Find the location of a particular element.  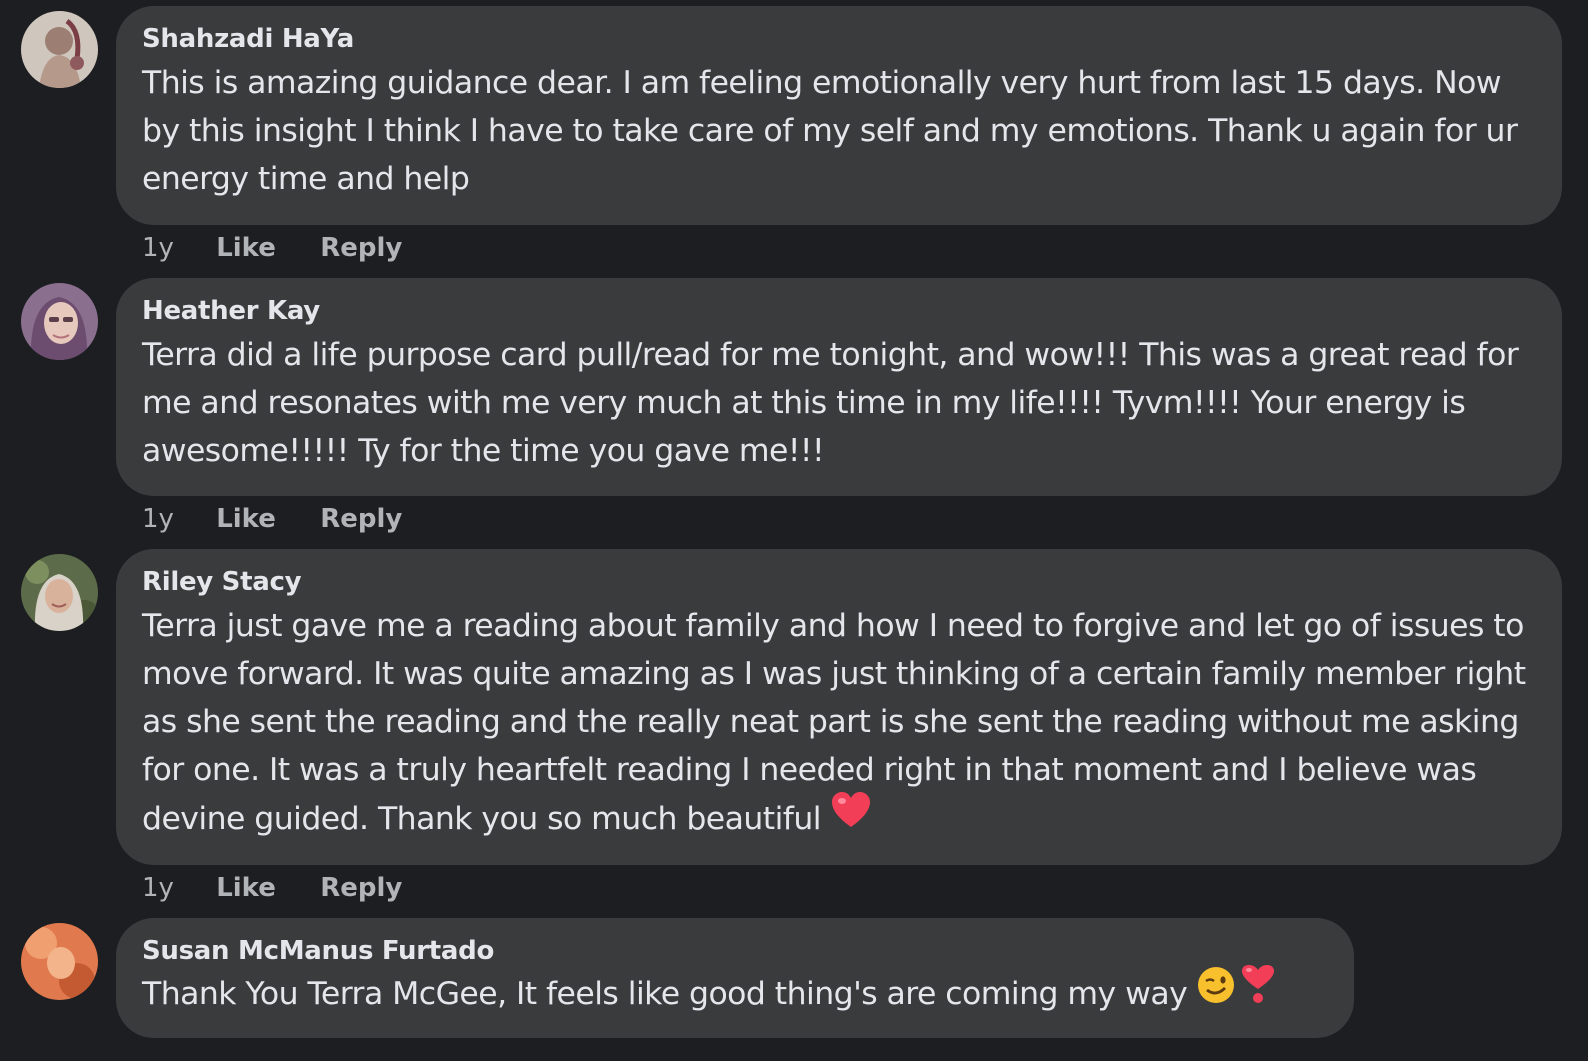

comment-author: Heather Kay is located at coordinates (839, 311).